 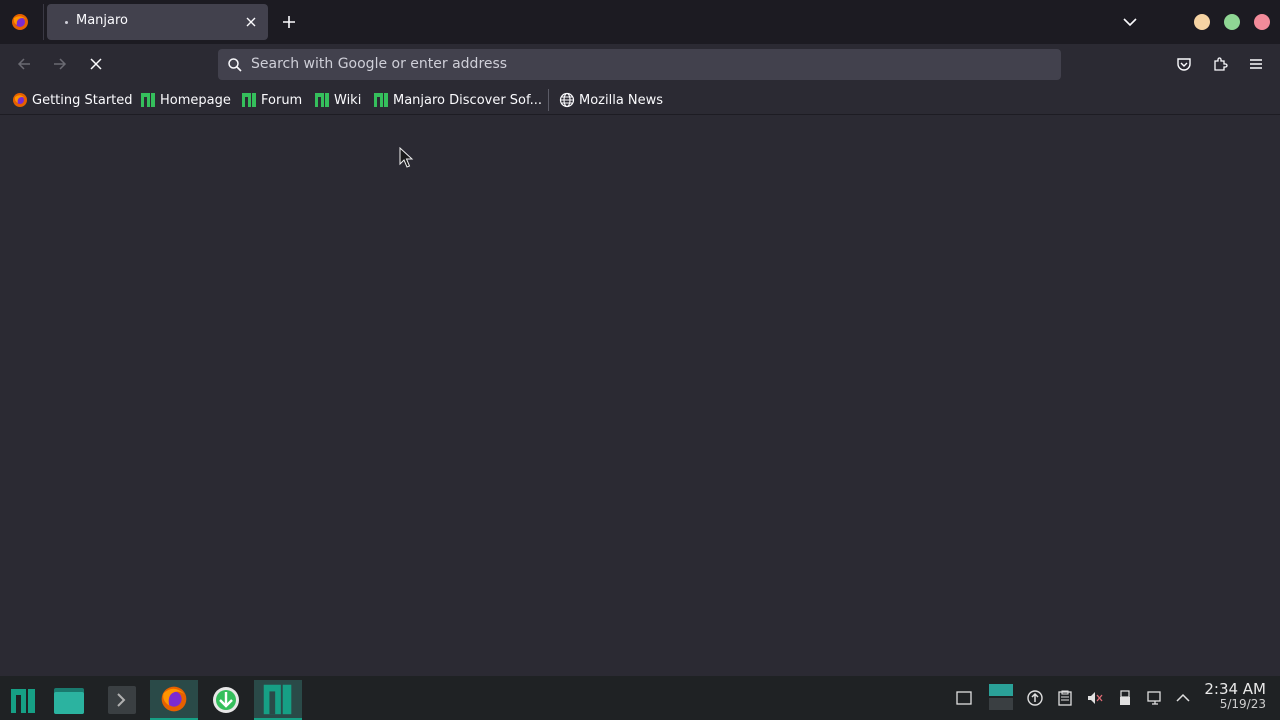 I want to click on downloader-icon, so click(x=226, y=700).